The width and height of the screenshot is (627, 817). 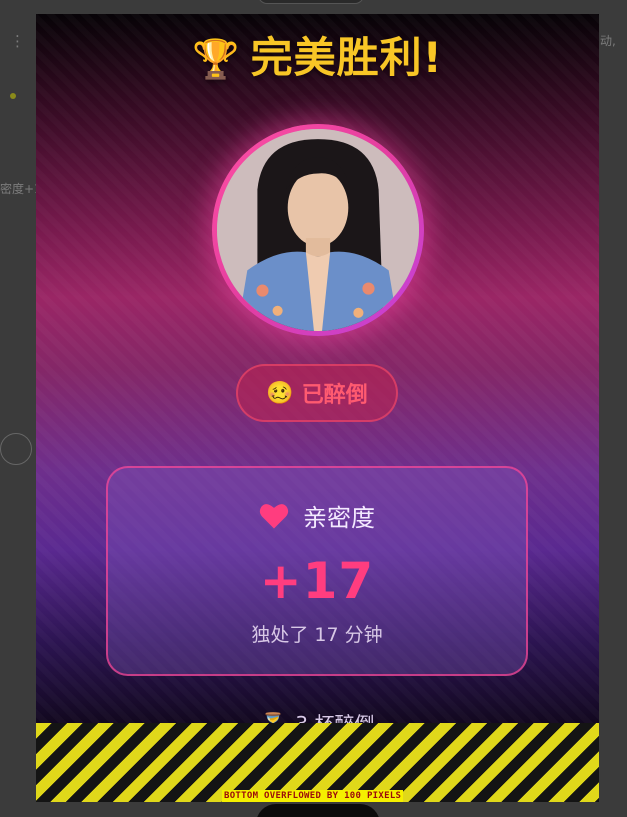 I want to click on drunk-status-badge: 🥴 已醉倒, so click(x=317, y=393).